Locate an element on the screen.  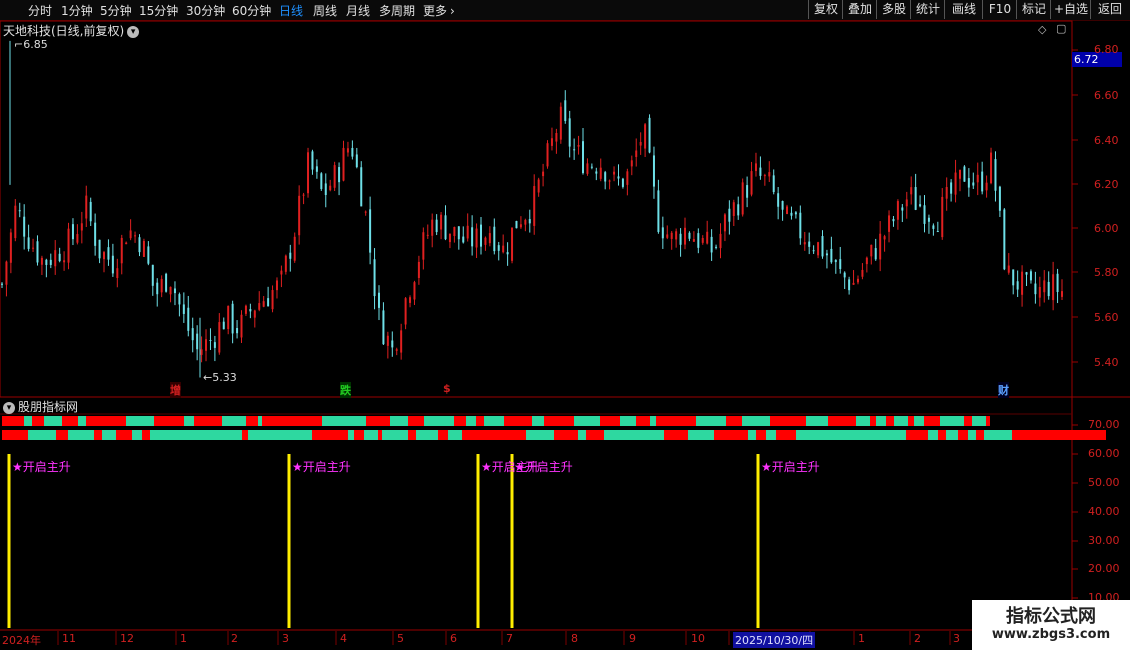
x-tick: 4 is located at coordinates (343, 638).